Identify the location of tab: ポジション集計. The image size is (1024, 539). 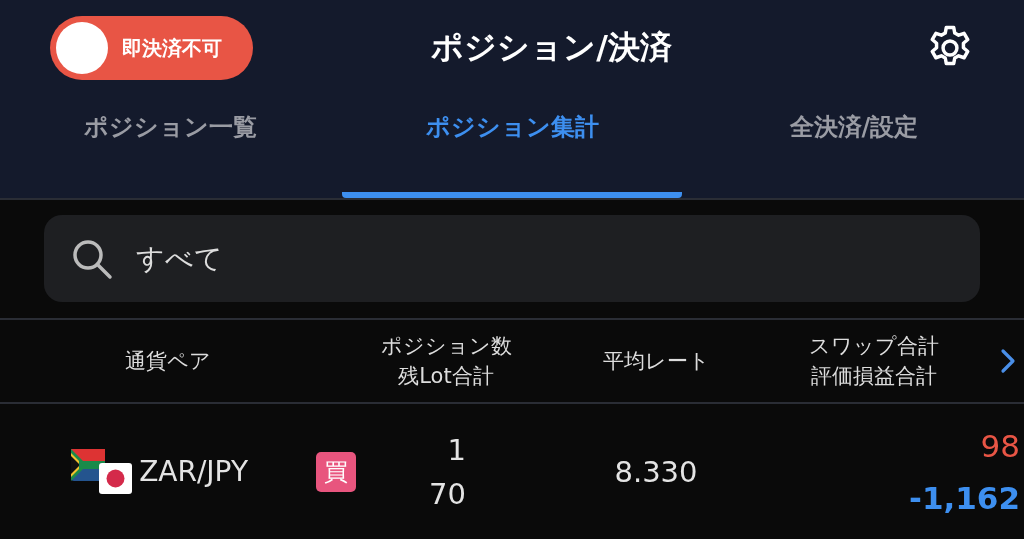
(512, 147).